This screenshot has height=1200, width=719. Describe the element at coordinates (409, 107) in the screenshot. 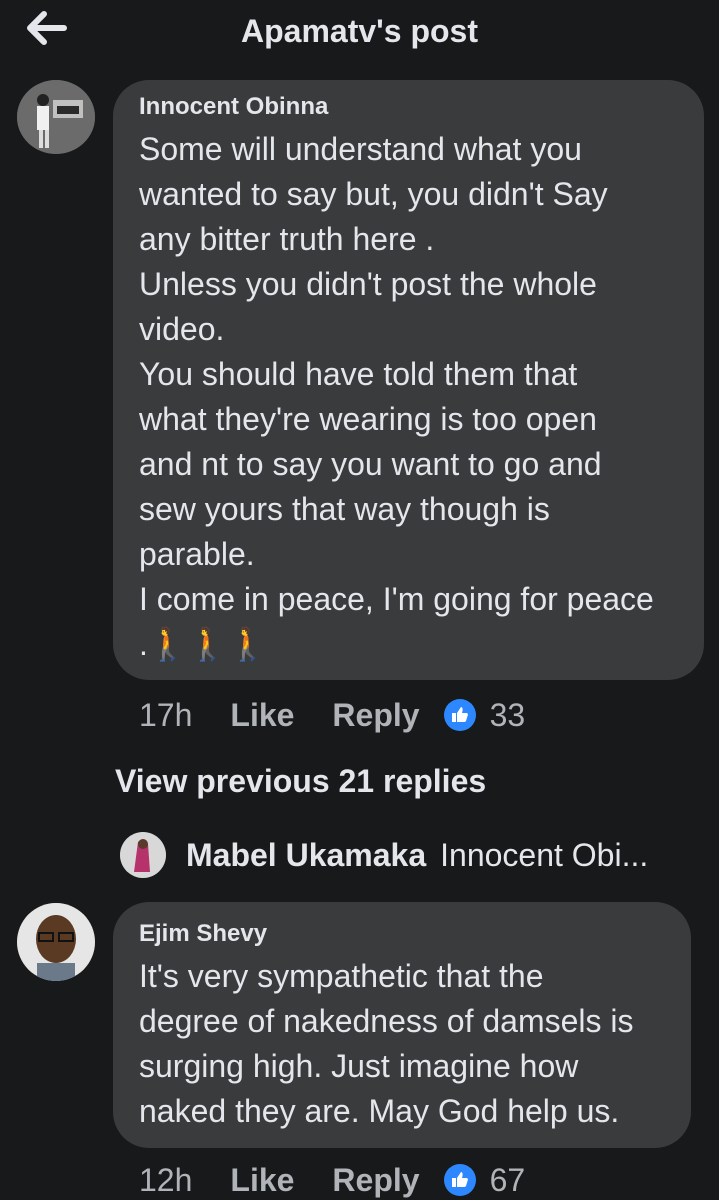

I see `comment-author: Innocent Obinna` at that location.